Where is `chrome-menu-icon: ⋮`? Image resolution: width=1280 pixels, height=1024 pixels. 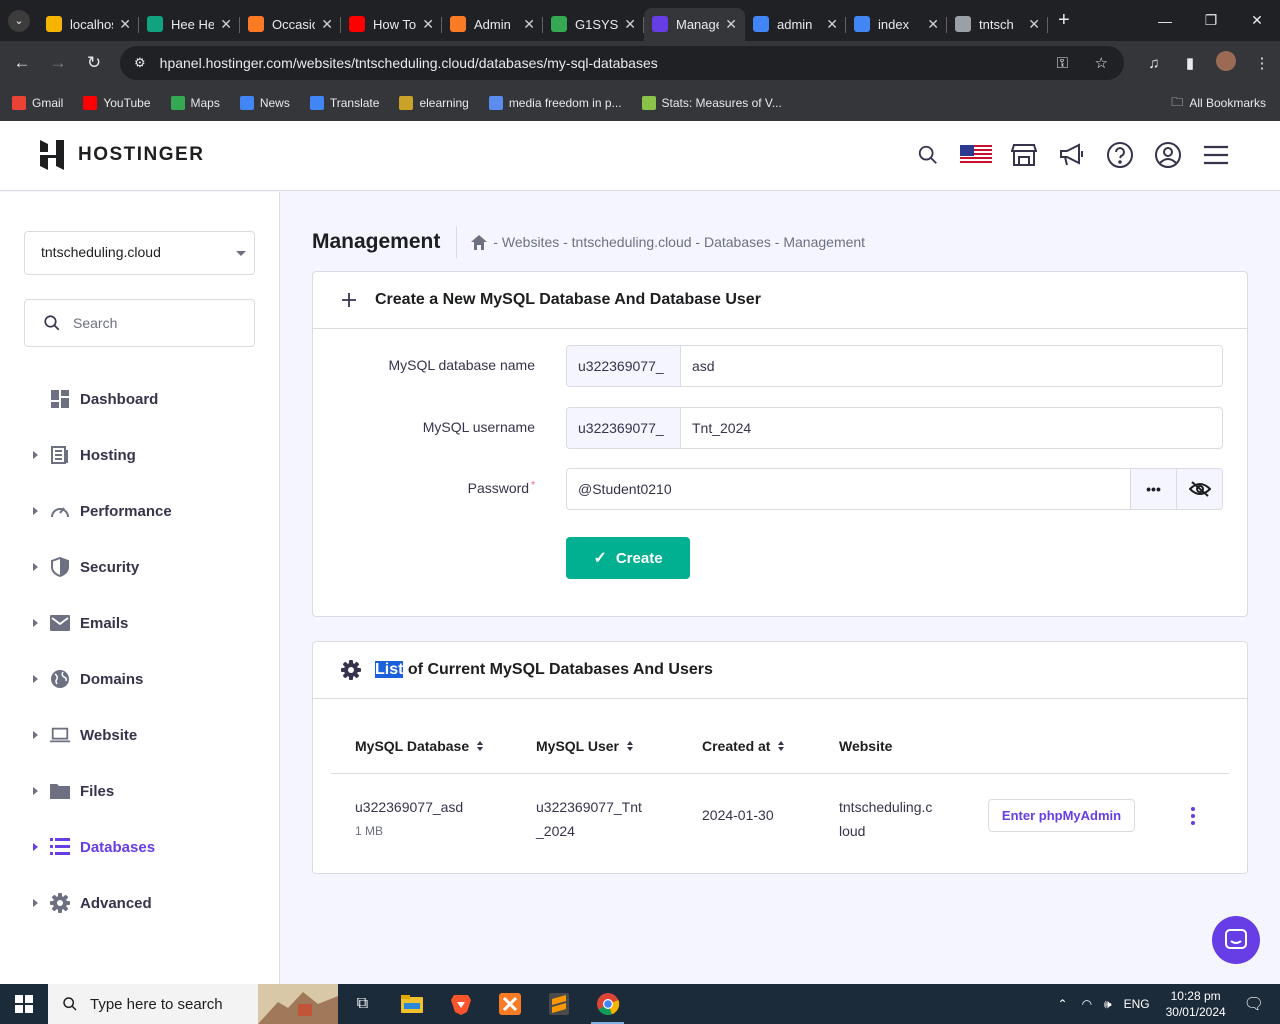 chrome-menu-icon: ⋮ is located at coordinates (1262, 63).